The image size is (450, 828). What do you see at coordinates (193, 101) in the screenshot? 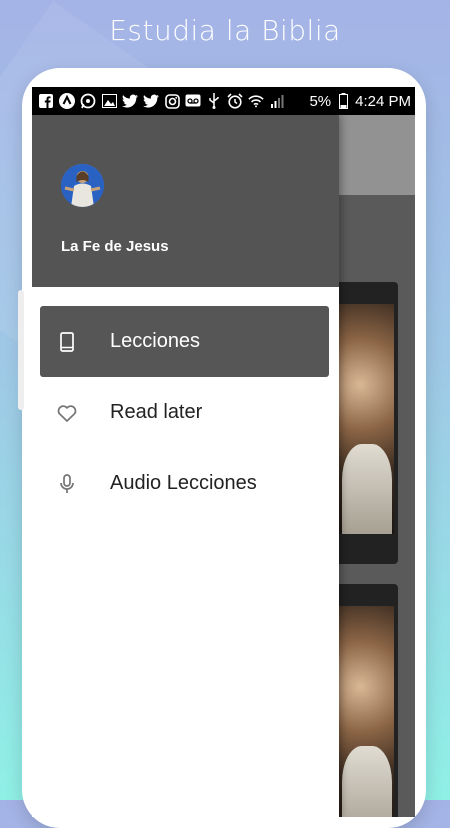
I see `voicemail-icon` at bounding box center [193, 101].